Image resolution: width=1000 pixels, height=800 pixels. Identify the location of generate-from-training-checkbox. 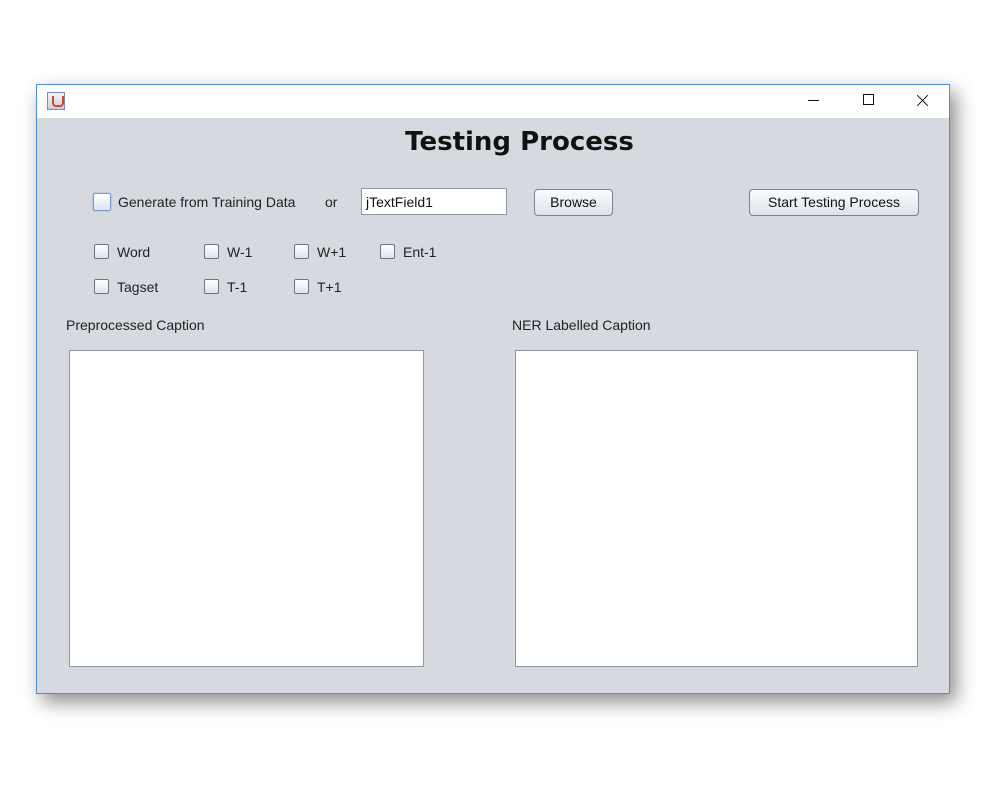
(102, 202).